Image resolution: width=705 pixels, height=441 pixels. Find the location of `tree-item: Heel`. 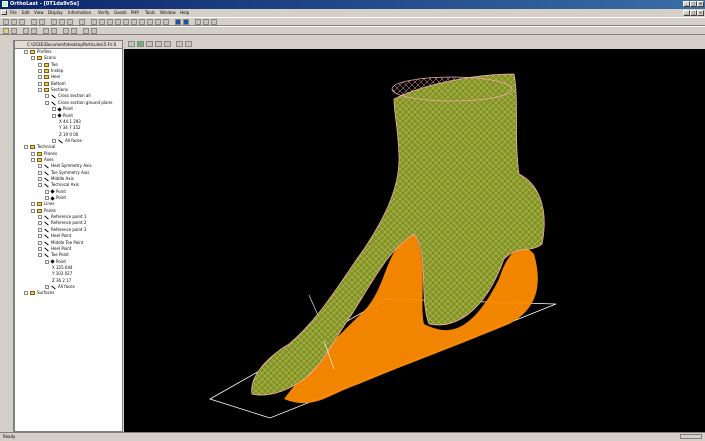

tree-item: Heel is located at coordinates (49, 77).